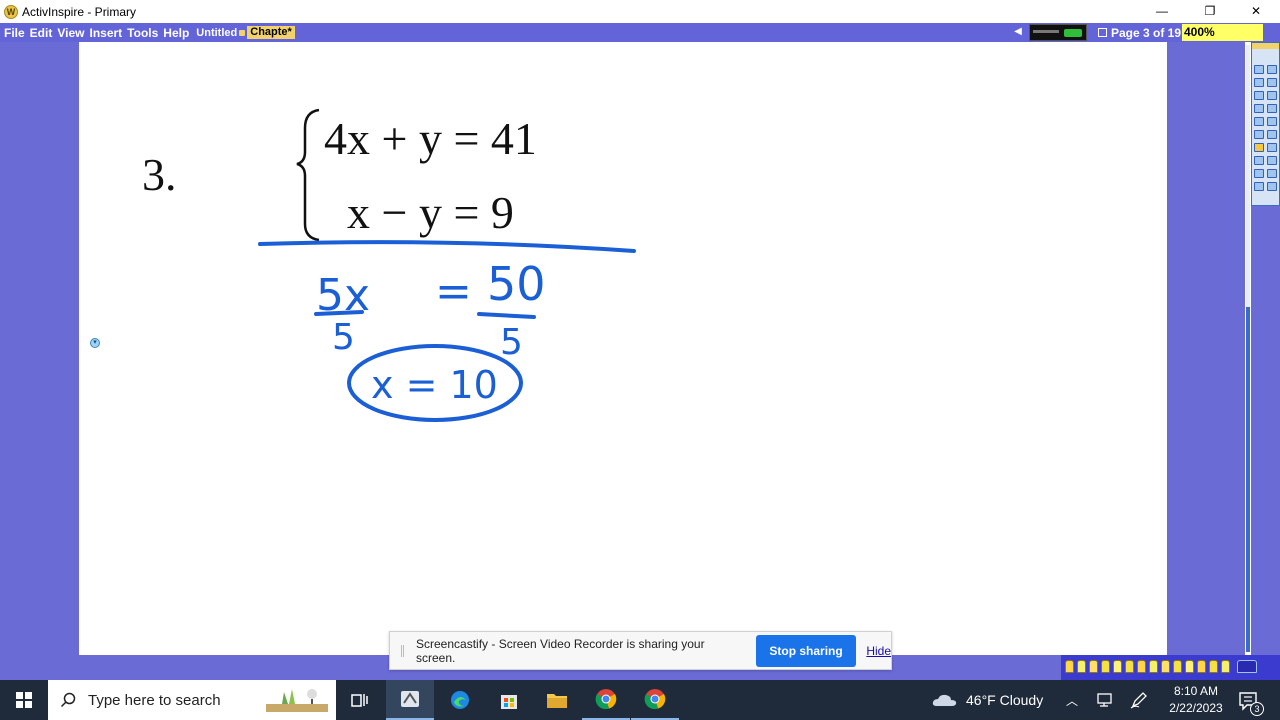  I want to click on tool-undo-icon, so click(1259, 121).